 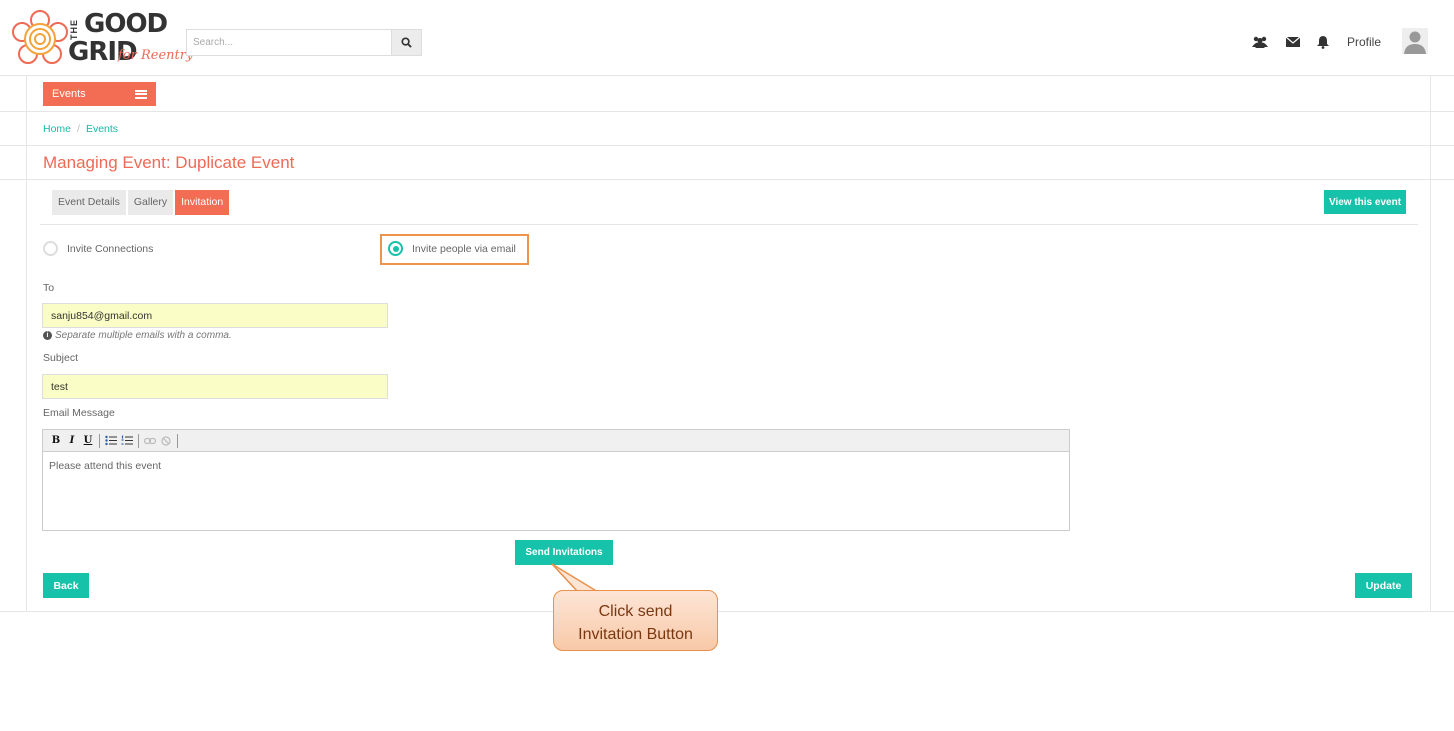 I want to click on bold-button: B, so click(x=56, y=441).